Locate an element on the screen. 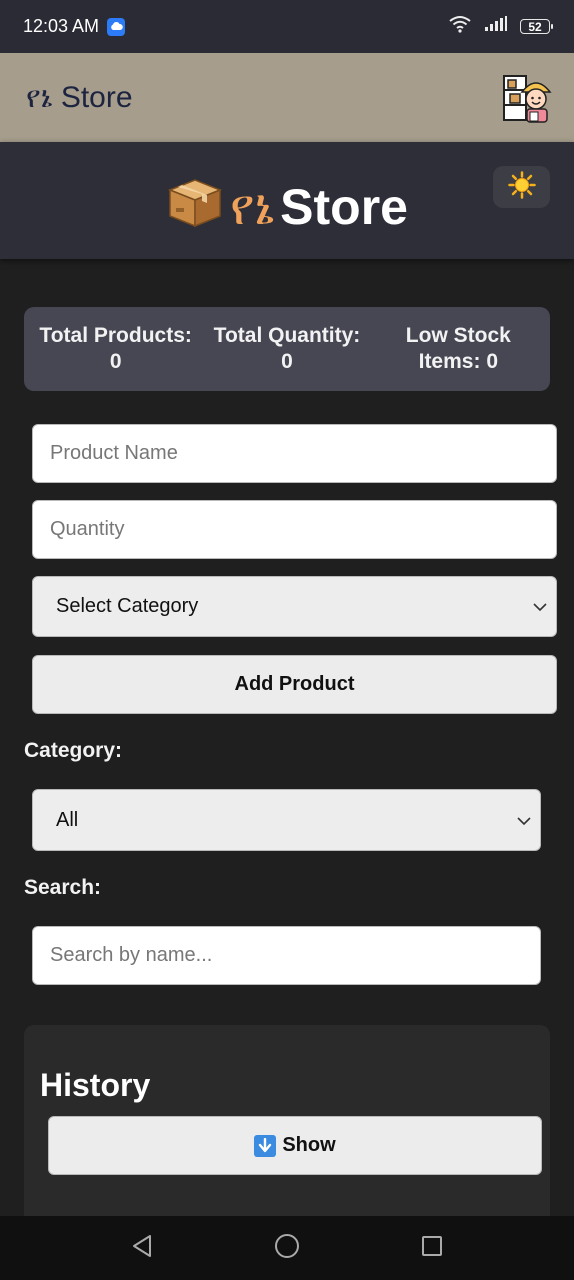 The image size is (574, 1280). title-ethiopic: የኔ is located at coordinates (252, 206).